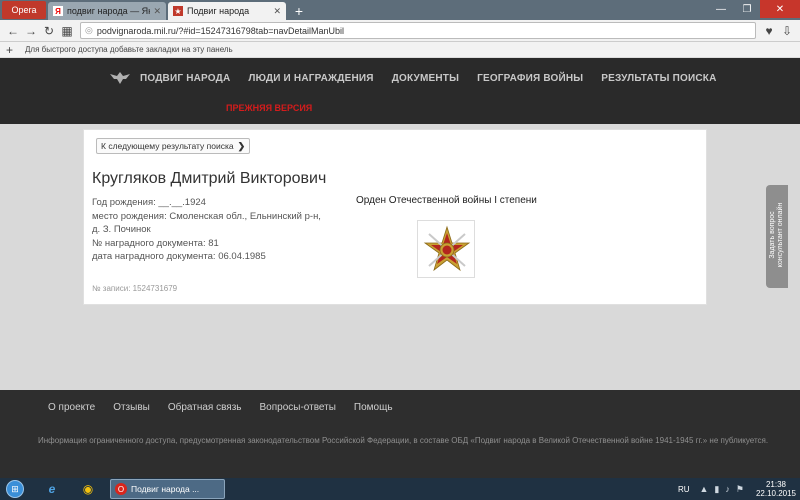 The height and width of the screenshot is (500, 800). Describe the element at coordinates (775, 493) in the screenshot. I see `clock-date: 22.10.2015` at that location.